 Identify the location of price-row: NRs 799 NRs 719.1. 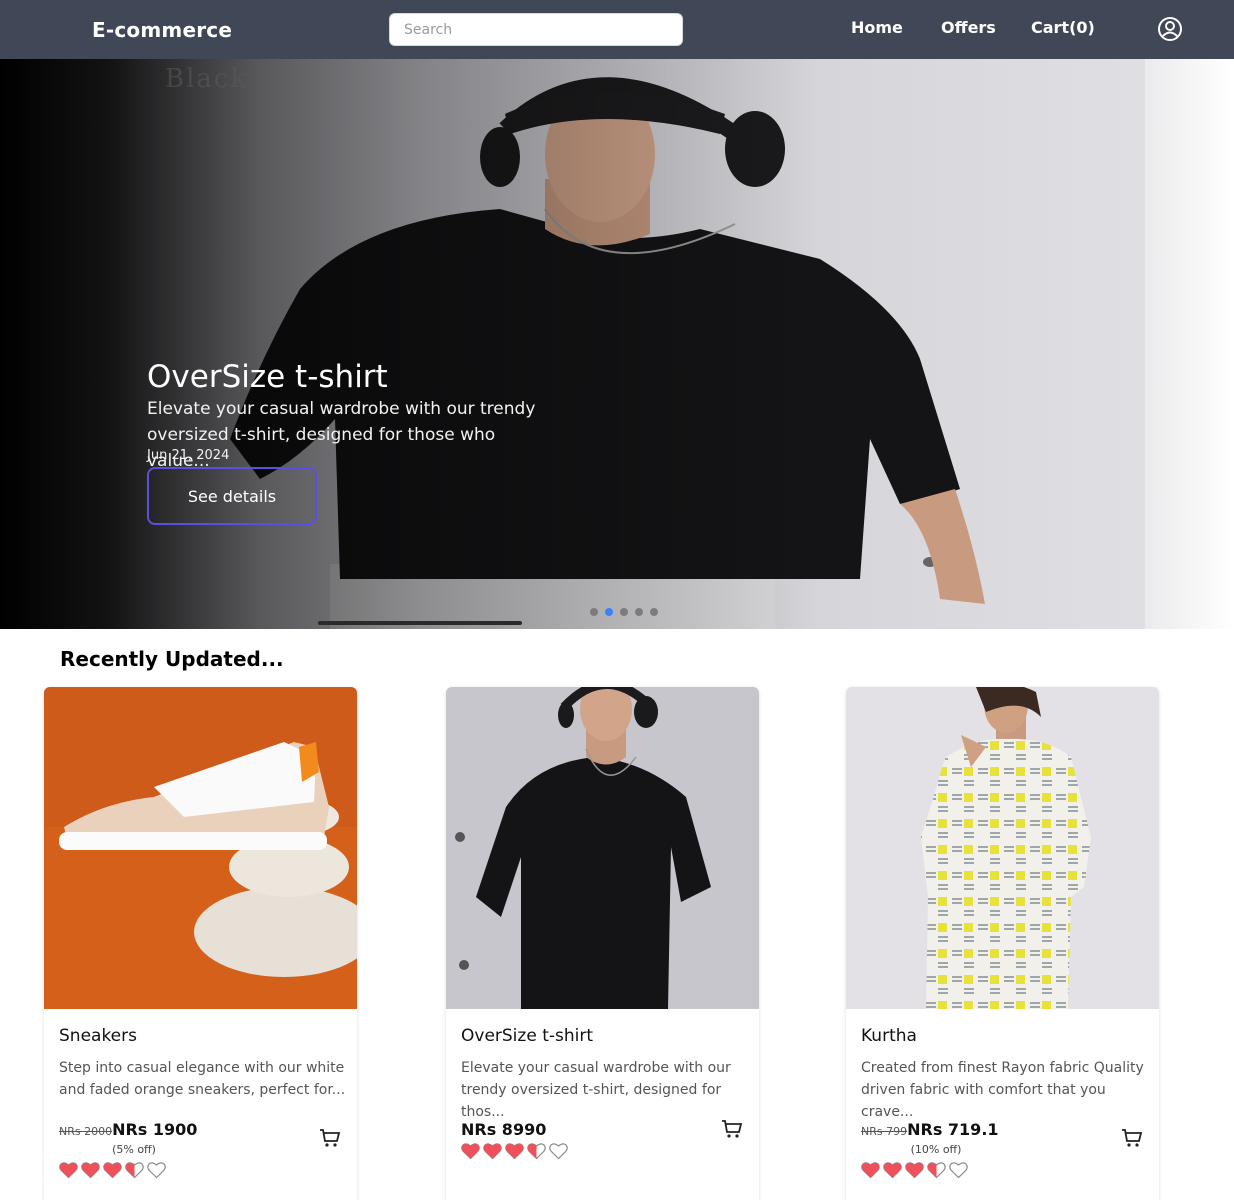
(930, 1129).